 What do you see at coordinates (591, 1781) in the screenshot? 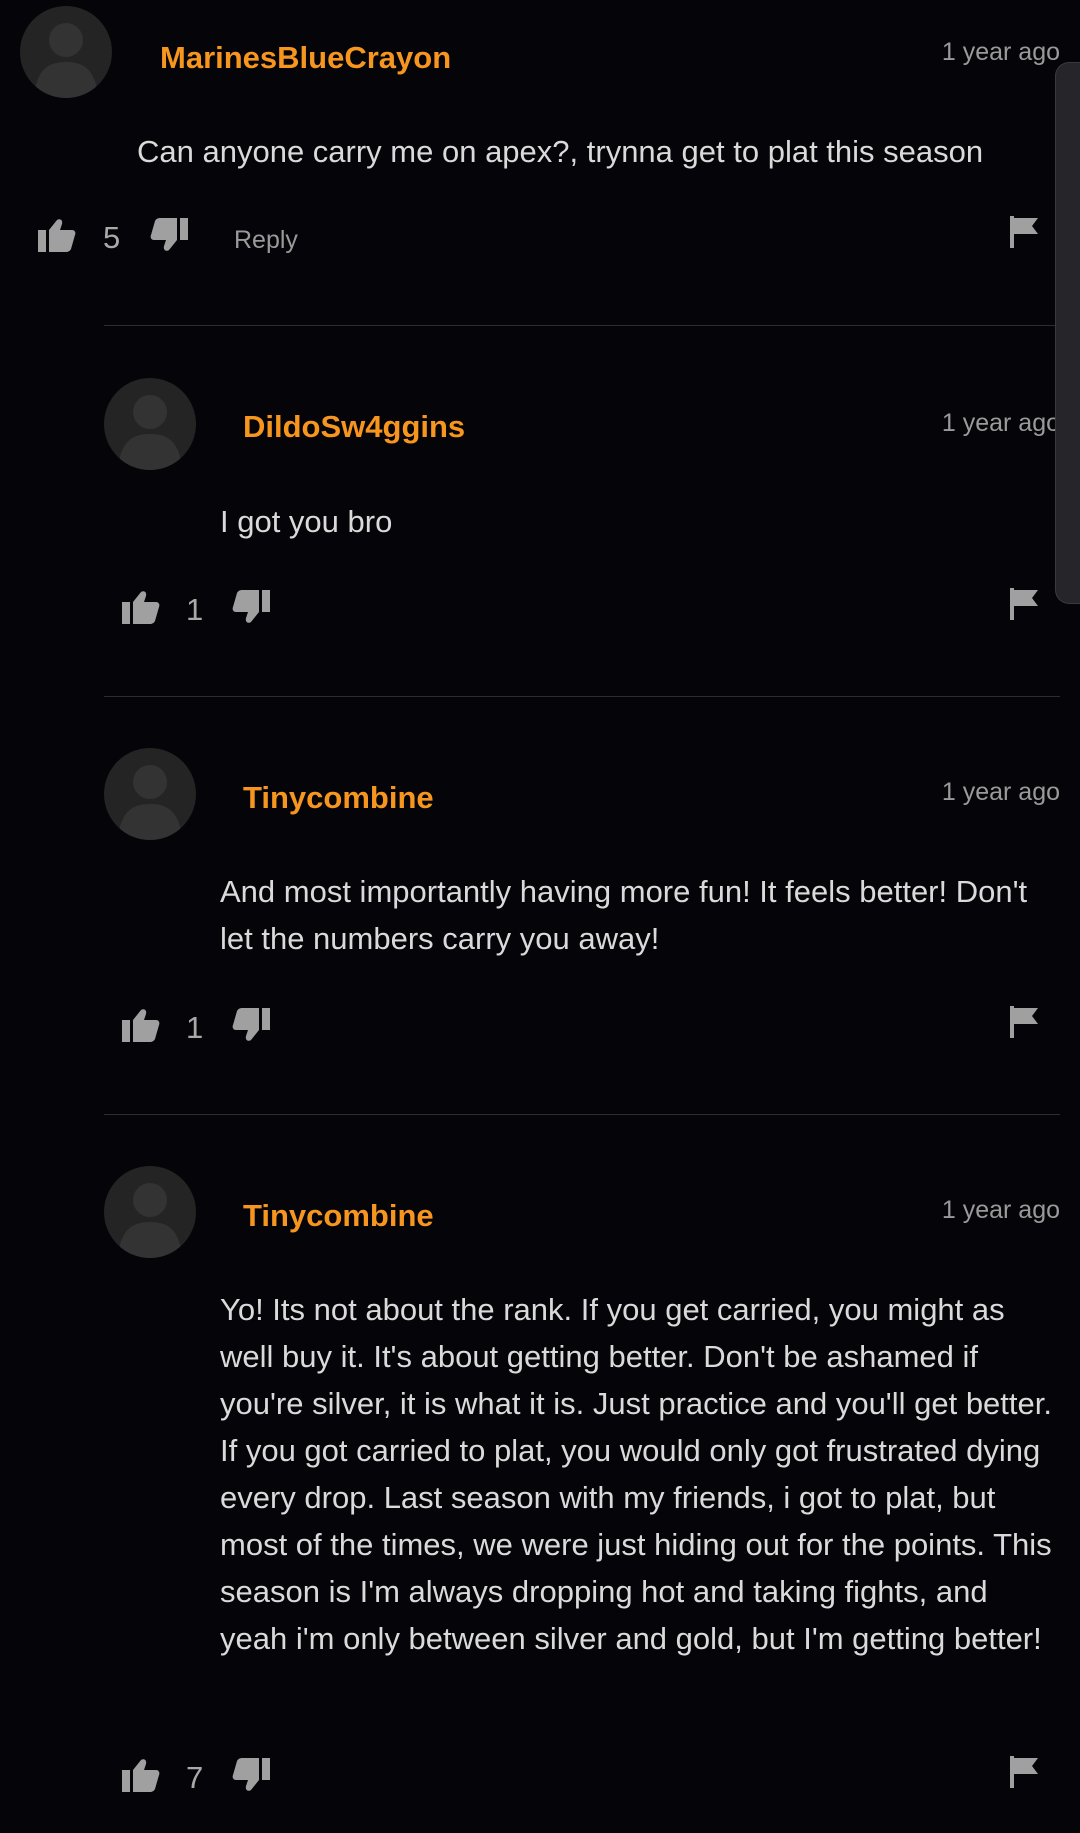
I see `comment-actions: 7` at bounding box center [591, 1781].